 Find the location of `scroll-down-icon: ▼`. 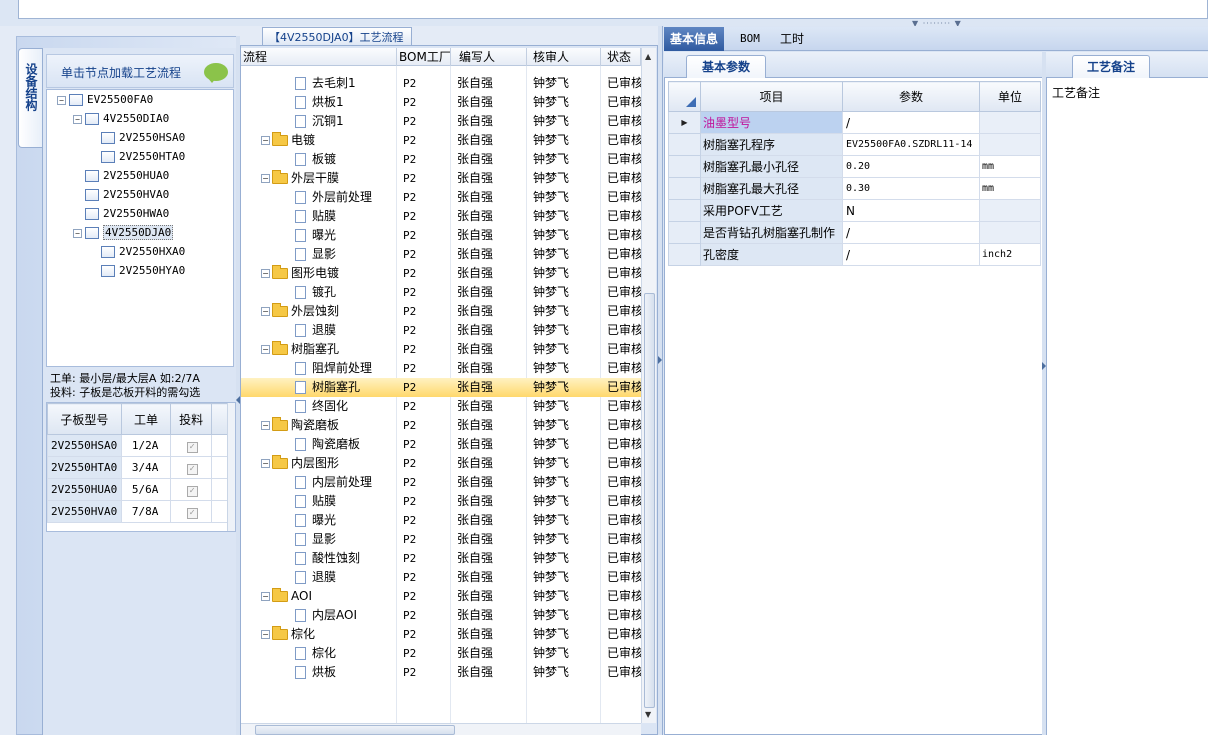

scroll-down-icon: ▼ is located at coordinates (648, 714).